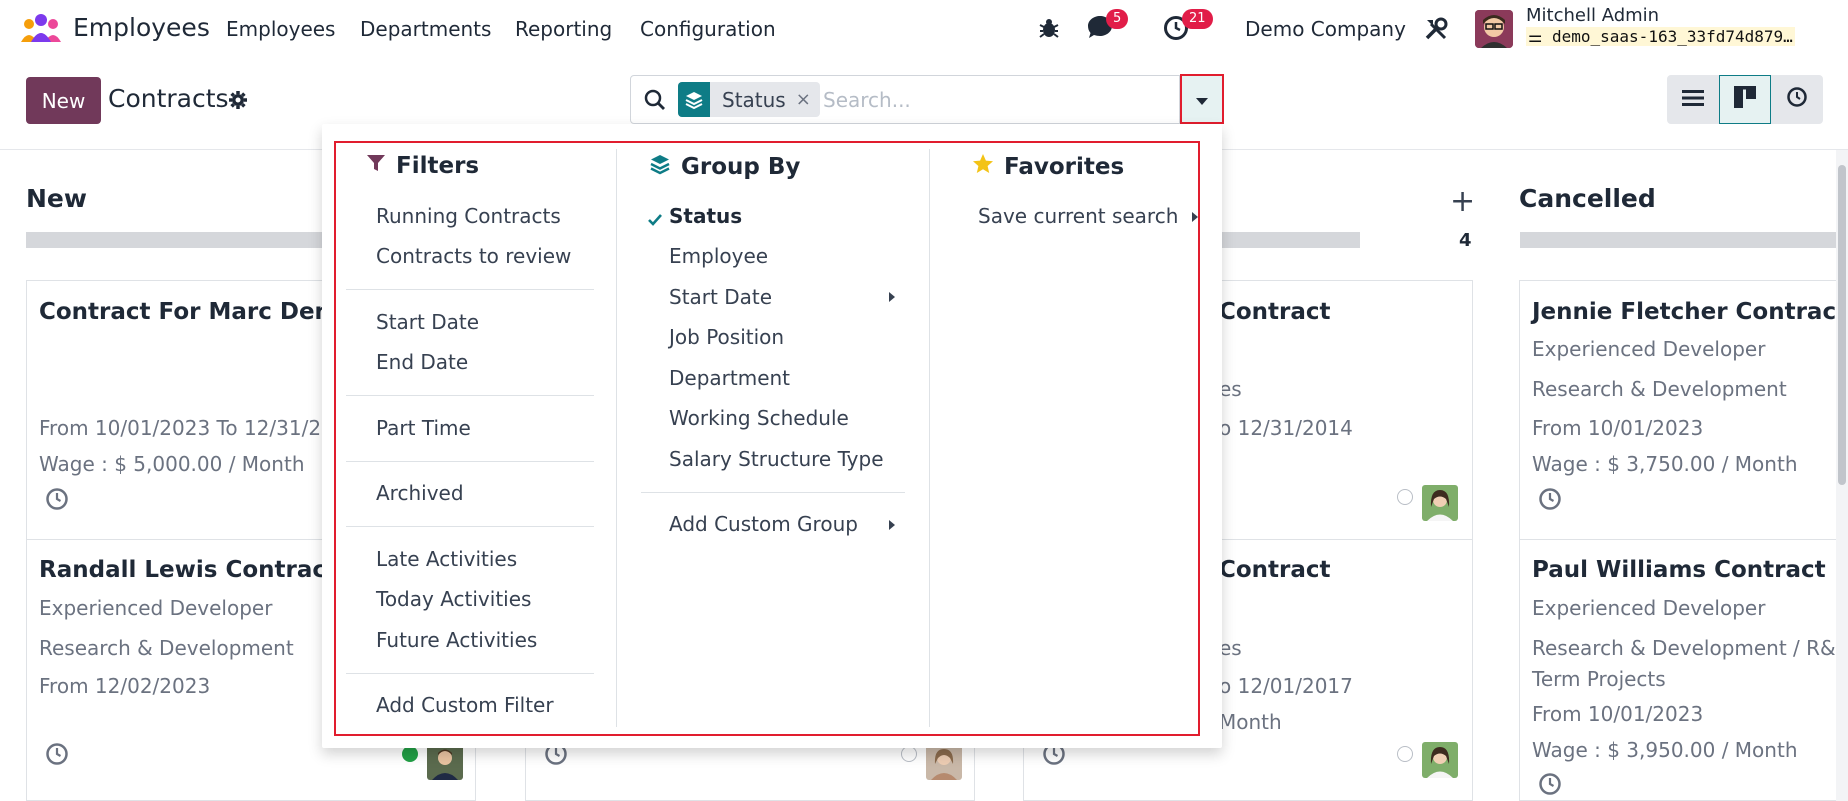  What do you see at coordinates (181, 240) in the screenshot?
I see `column-progress-new` at bounding box center [181, 240].